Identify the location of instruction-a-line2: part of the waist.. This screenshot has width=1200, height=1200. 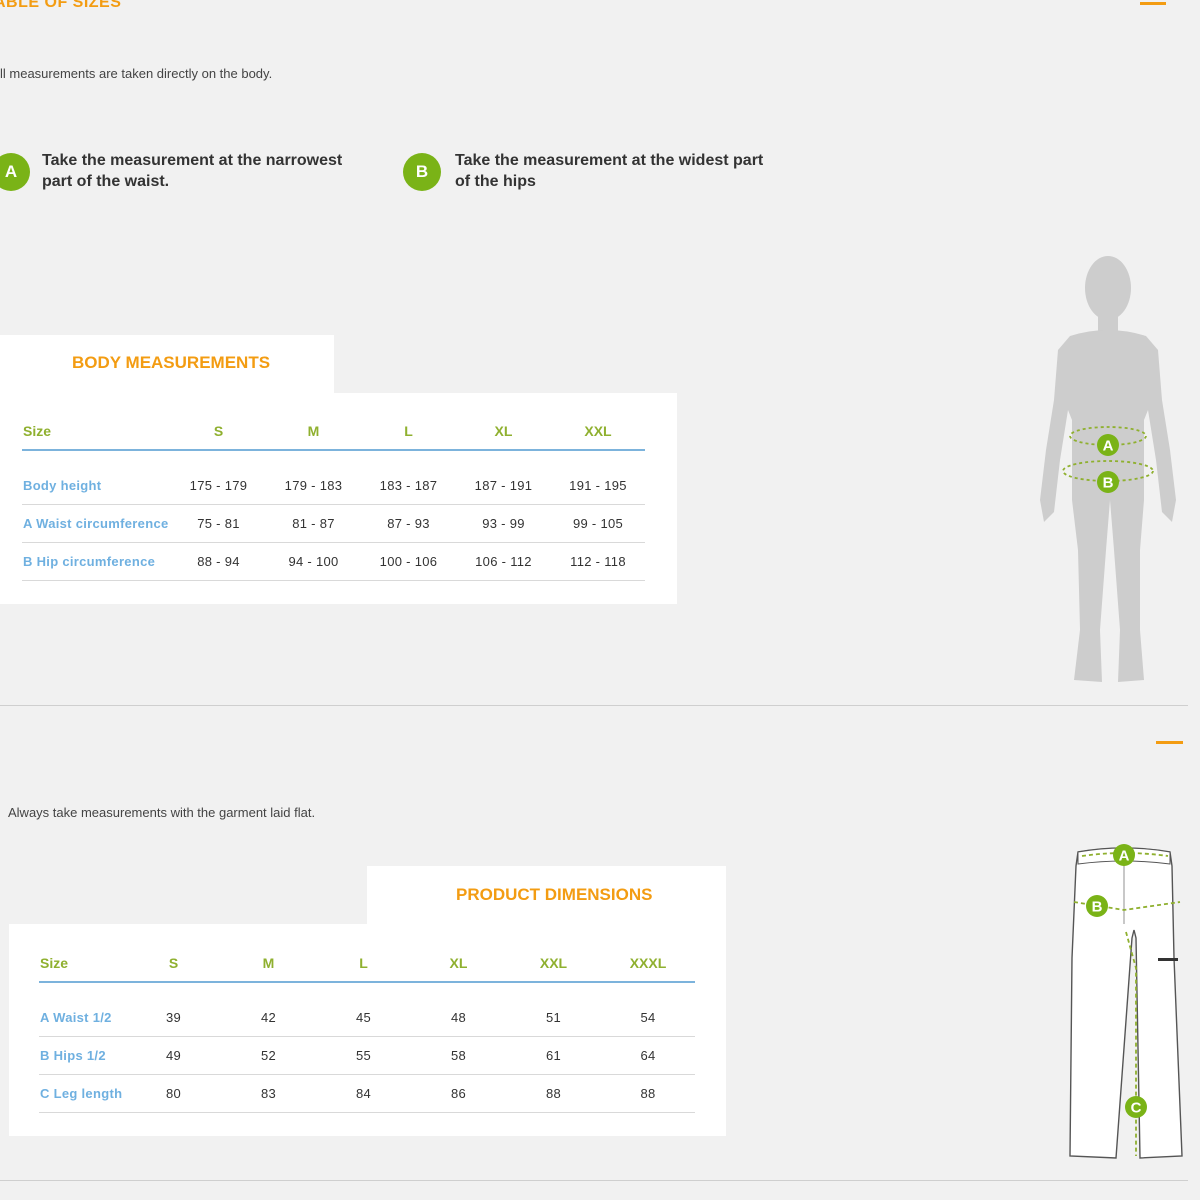
(106, 181).